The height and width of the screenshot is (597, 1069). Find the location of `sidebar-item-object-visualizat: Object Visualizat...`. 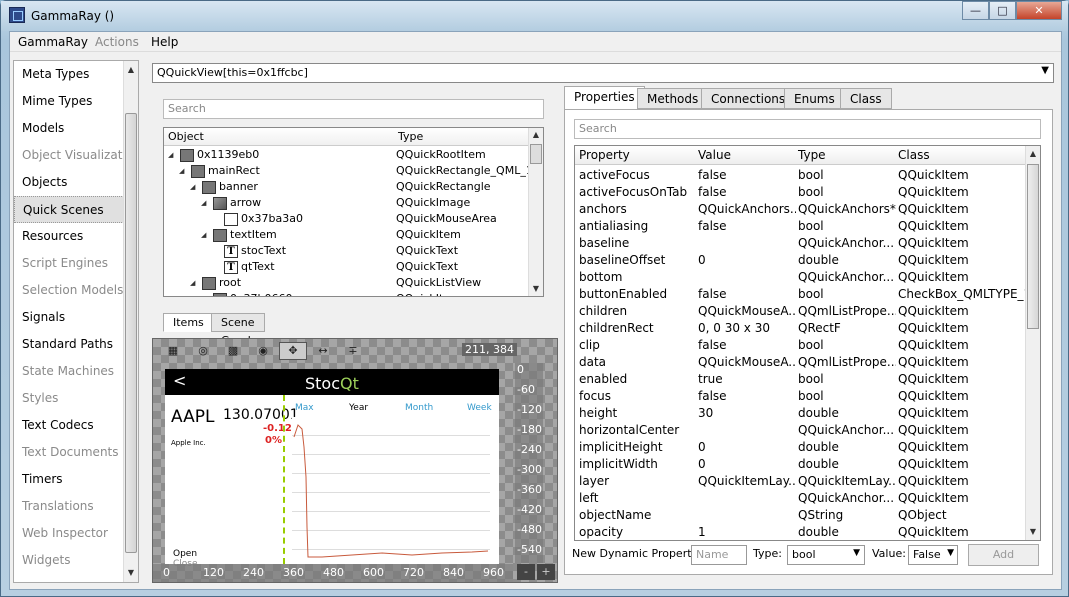

sidebar-item-object-visualizat: Object Visualizat... is located at coordinates (76, 155).